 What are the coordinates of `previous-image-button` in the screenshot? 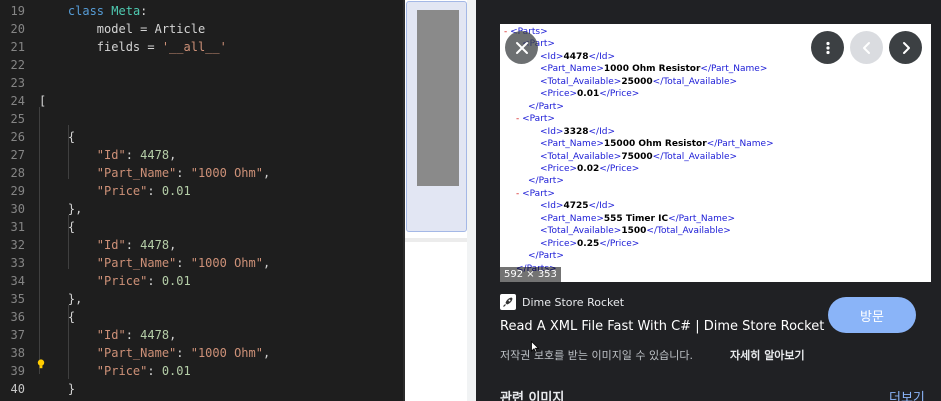 It's located at (866, 47).